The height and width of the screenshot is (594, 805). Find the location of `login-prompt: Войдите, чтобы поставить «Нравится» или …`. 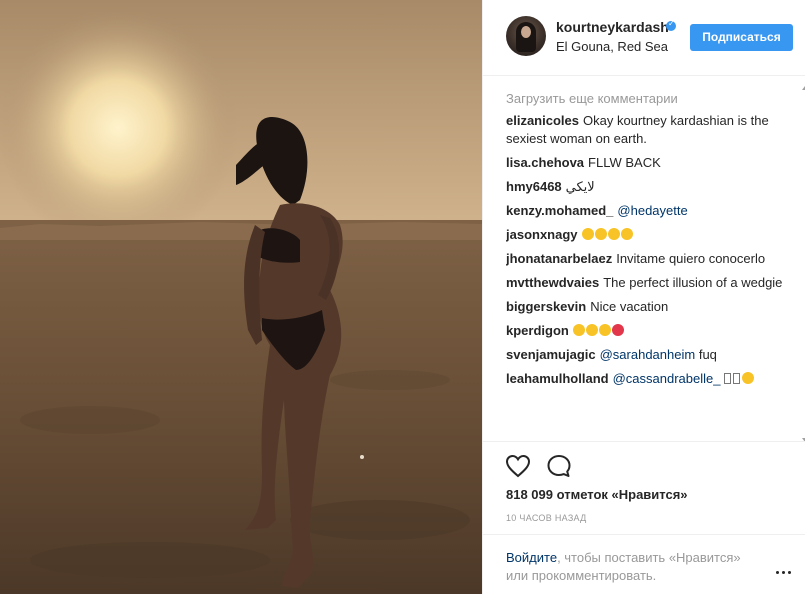

login-prompt: Войдите, чтобы поставить «Нравится» или … is located at coordinates (644, 563).